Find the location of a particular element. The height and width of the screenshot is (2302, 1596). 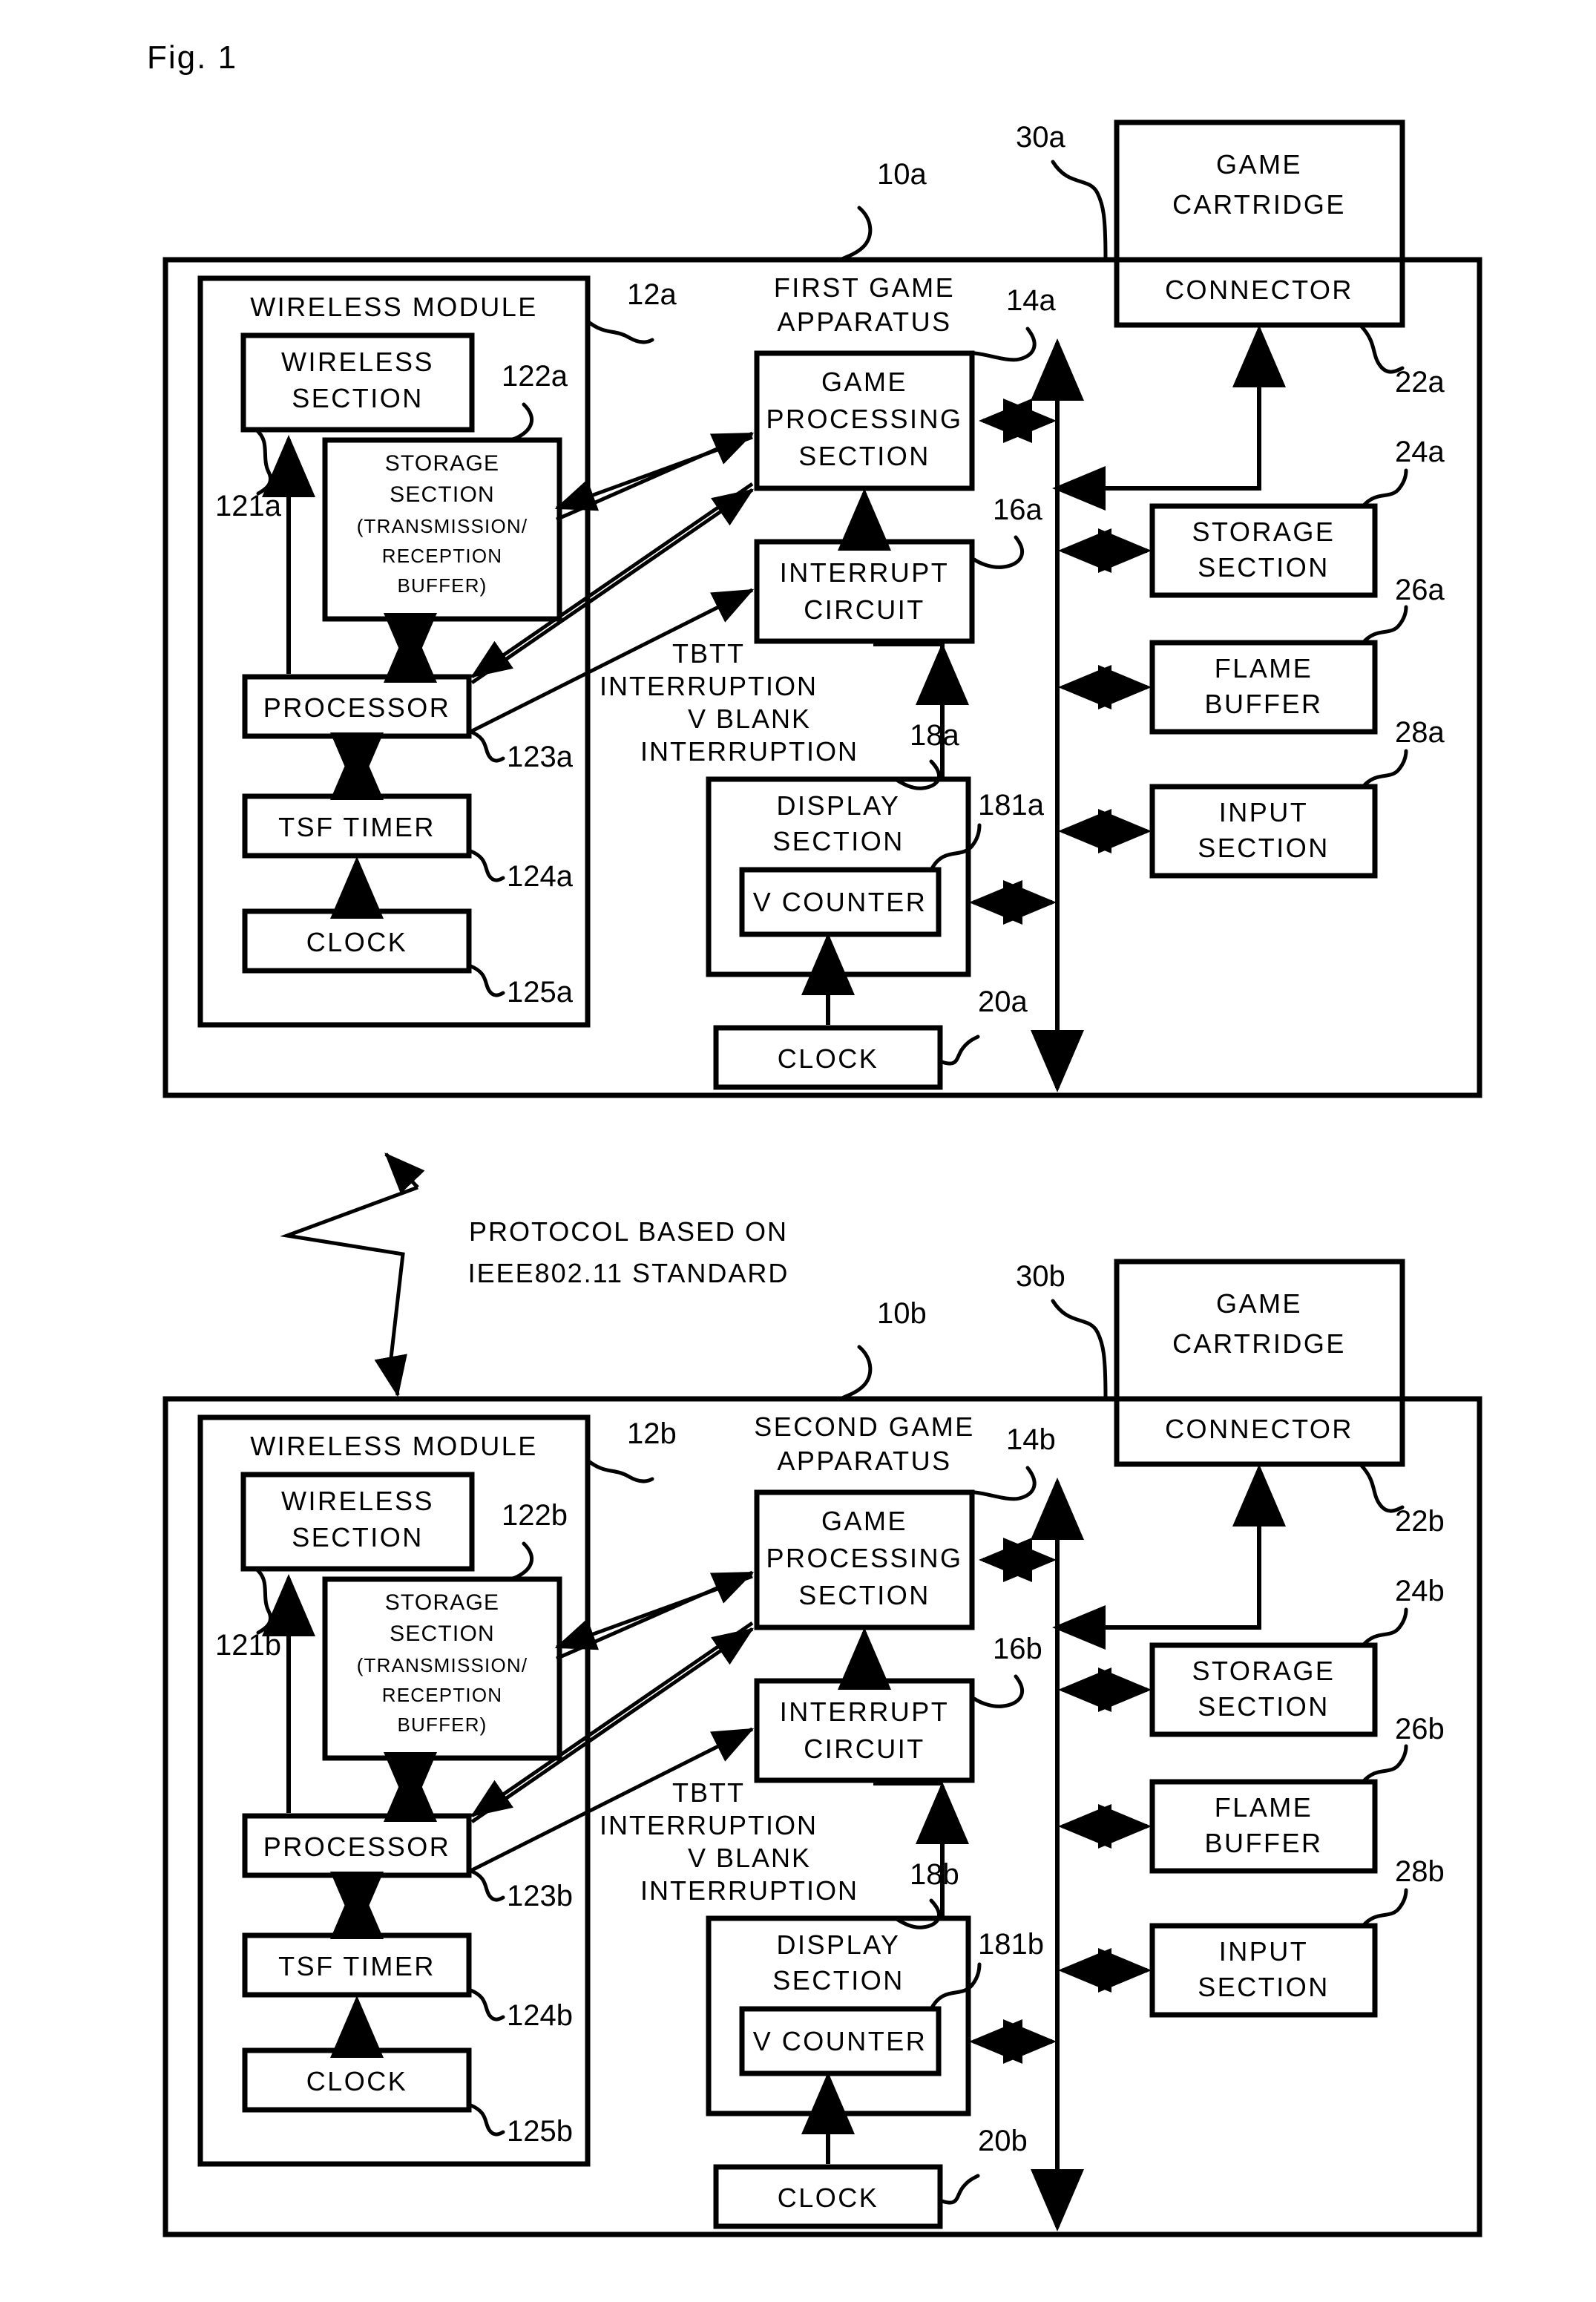

wireless-section-label-line1: WIRELESS is located at coordinates (358, 362).